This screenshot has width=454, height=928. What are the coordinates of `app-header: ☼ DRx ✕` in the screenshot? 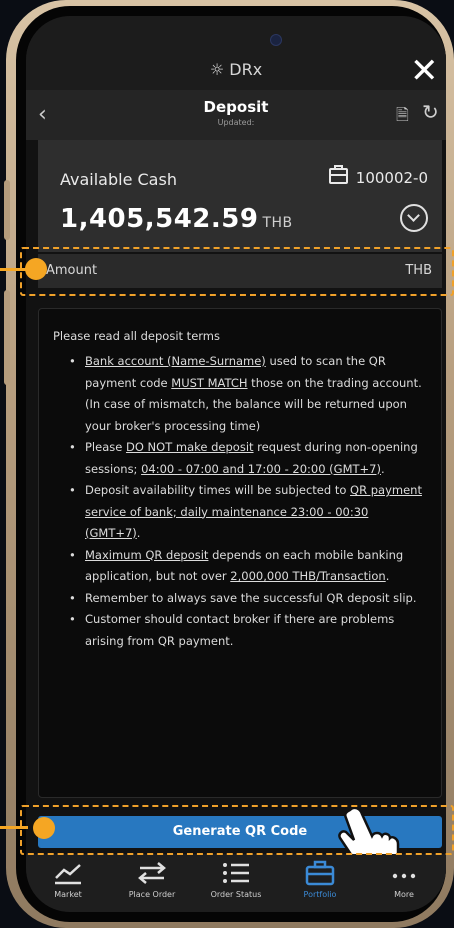 It's located at (236, 70).